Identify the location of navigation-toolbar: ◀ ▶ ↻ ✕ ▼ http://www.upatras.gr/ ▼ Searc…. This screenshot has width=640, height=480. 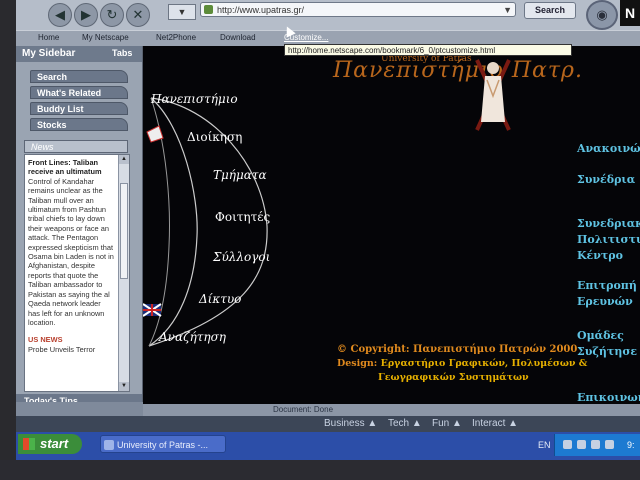
(328, 15).